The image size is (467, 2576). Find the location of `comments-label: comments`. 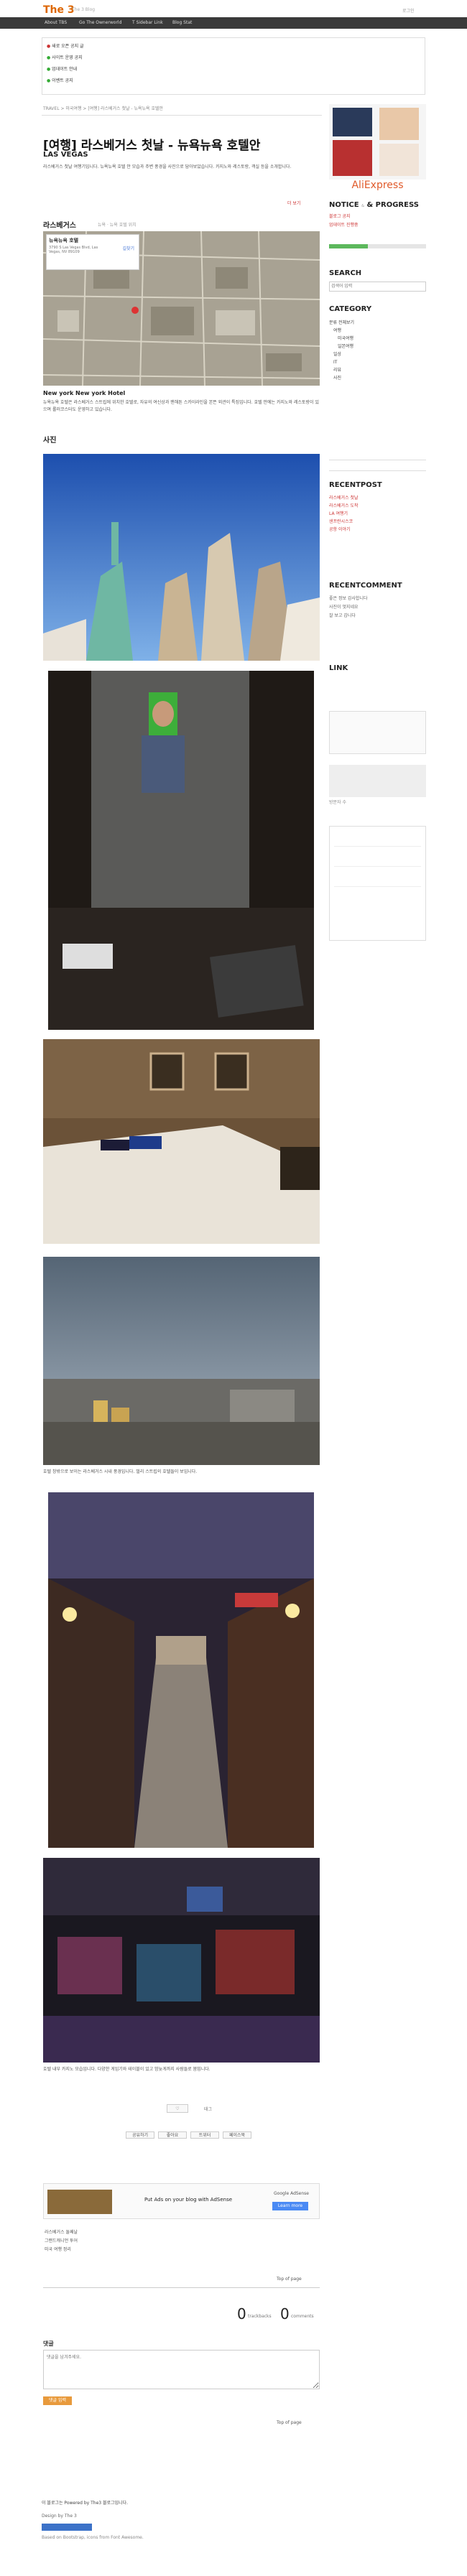

comments-label: comments is located at coordinates (303, 2316).